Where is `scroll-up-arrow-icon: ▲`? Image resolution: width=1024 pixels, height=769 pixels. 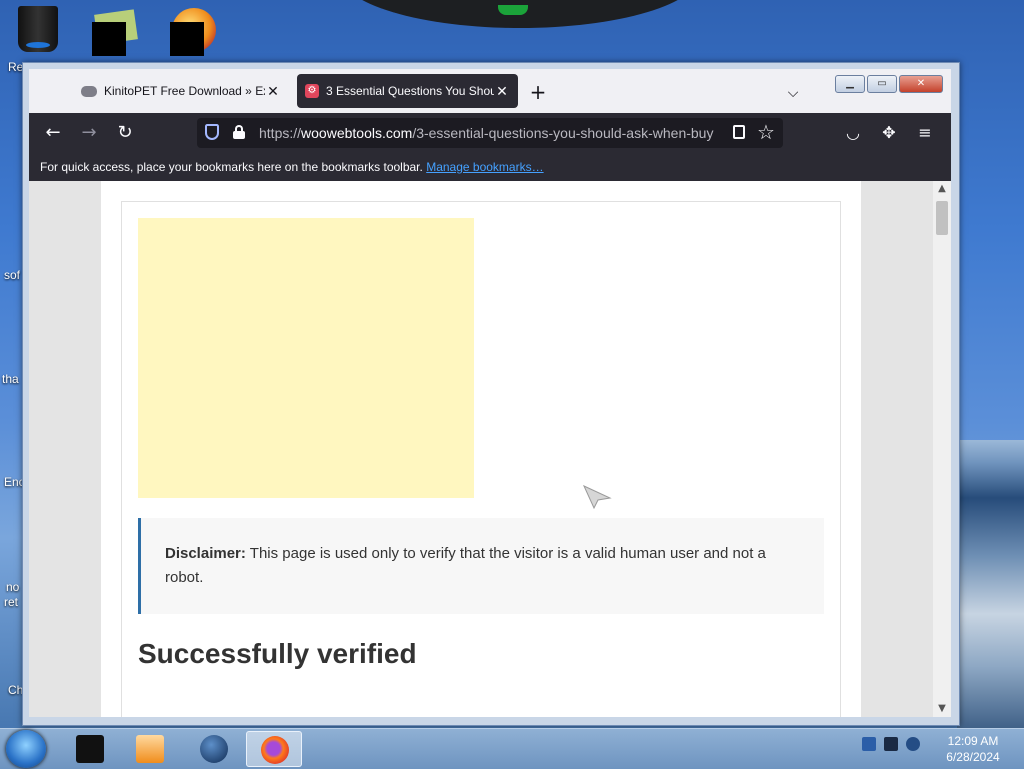
scroll-up-arrow-icon: ▲ is located at coordinates (942, 189).